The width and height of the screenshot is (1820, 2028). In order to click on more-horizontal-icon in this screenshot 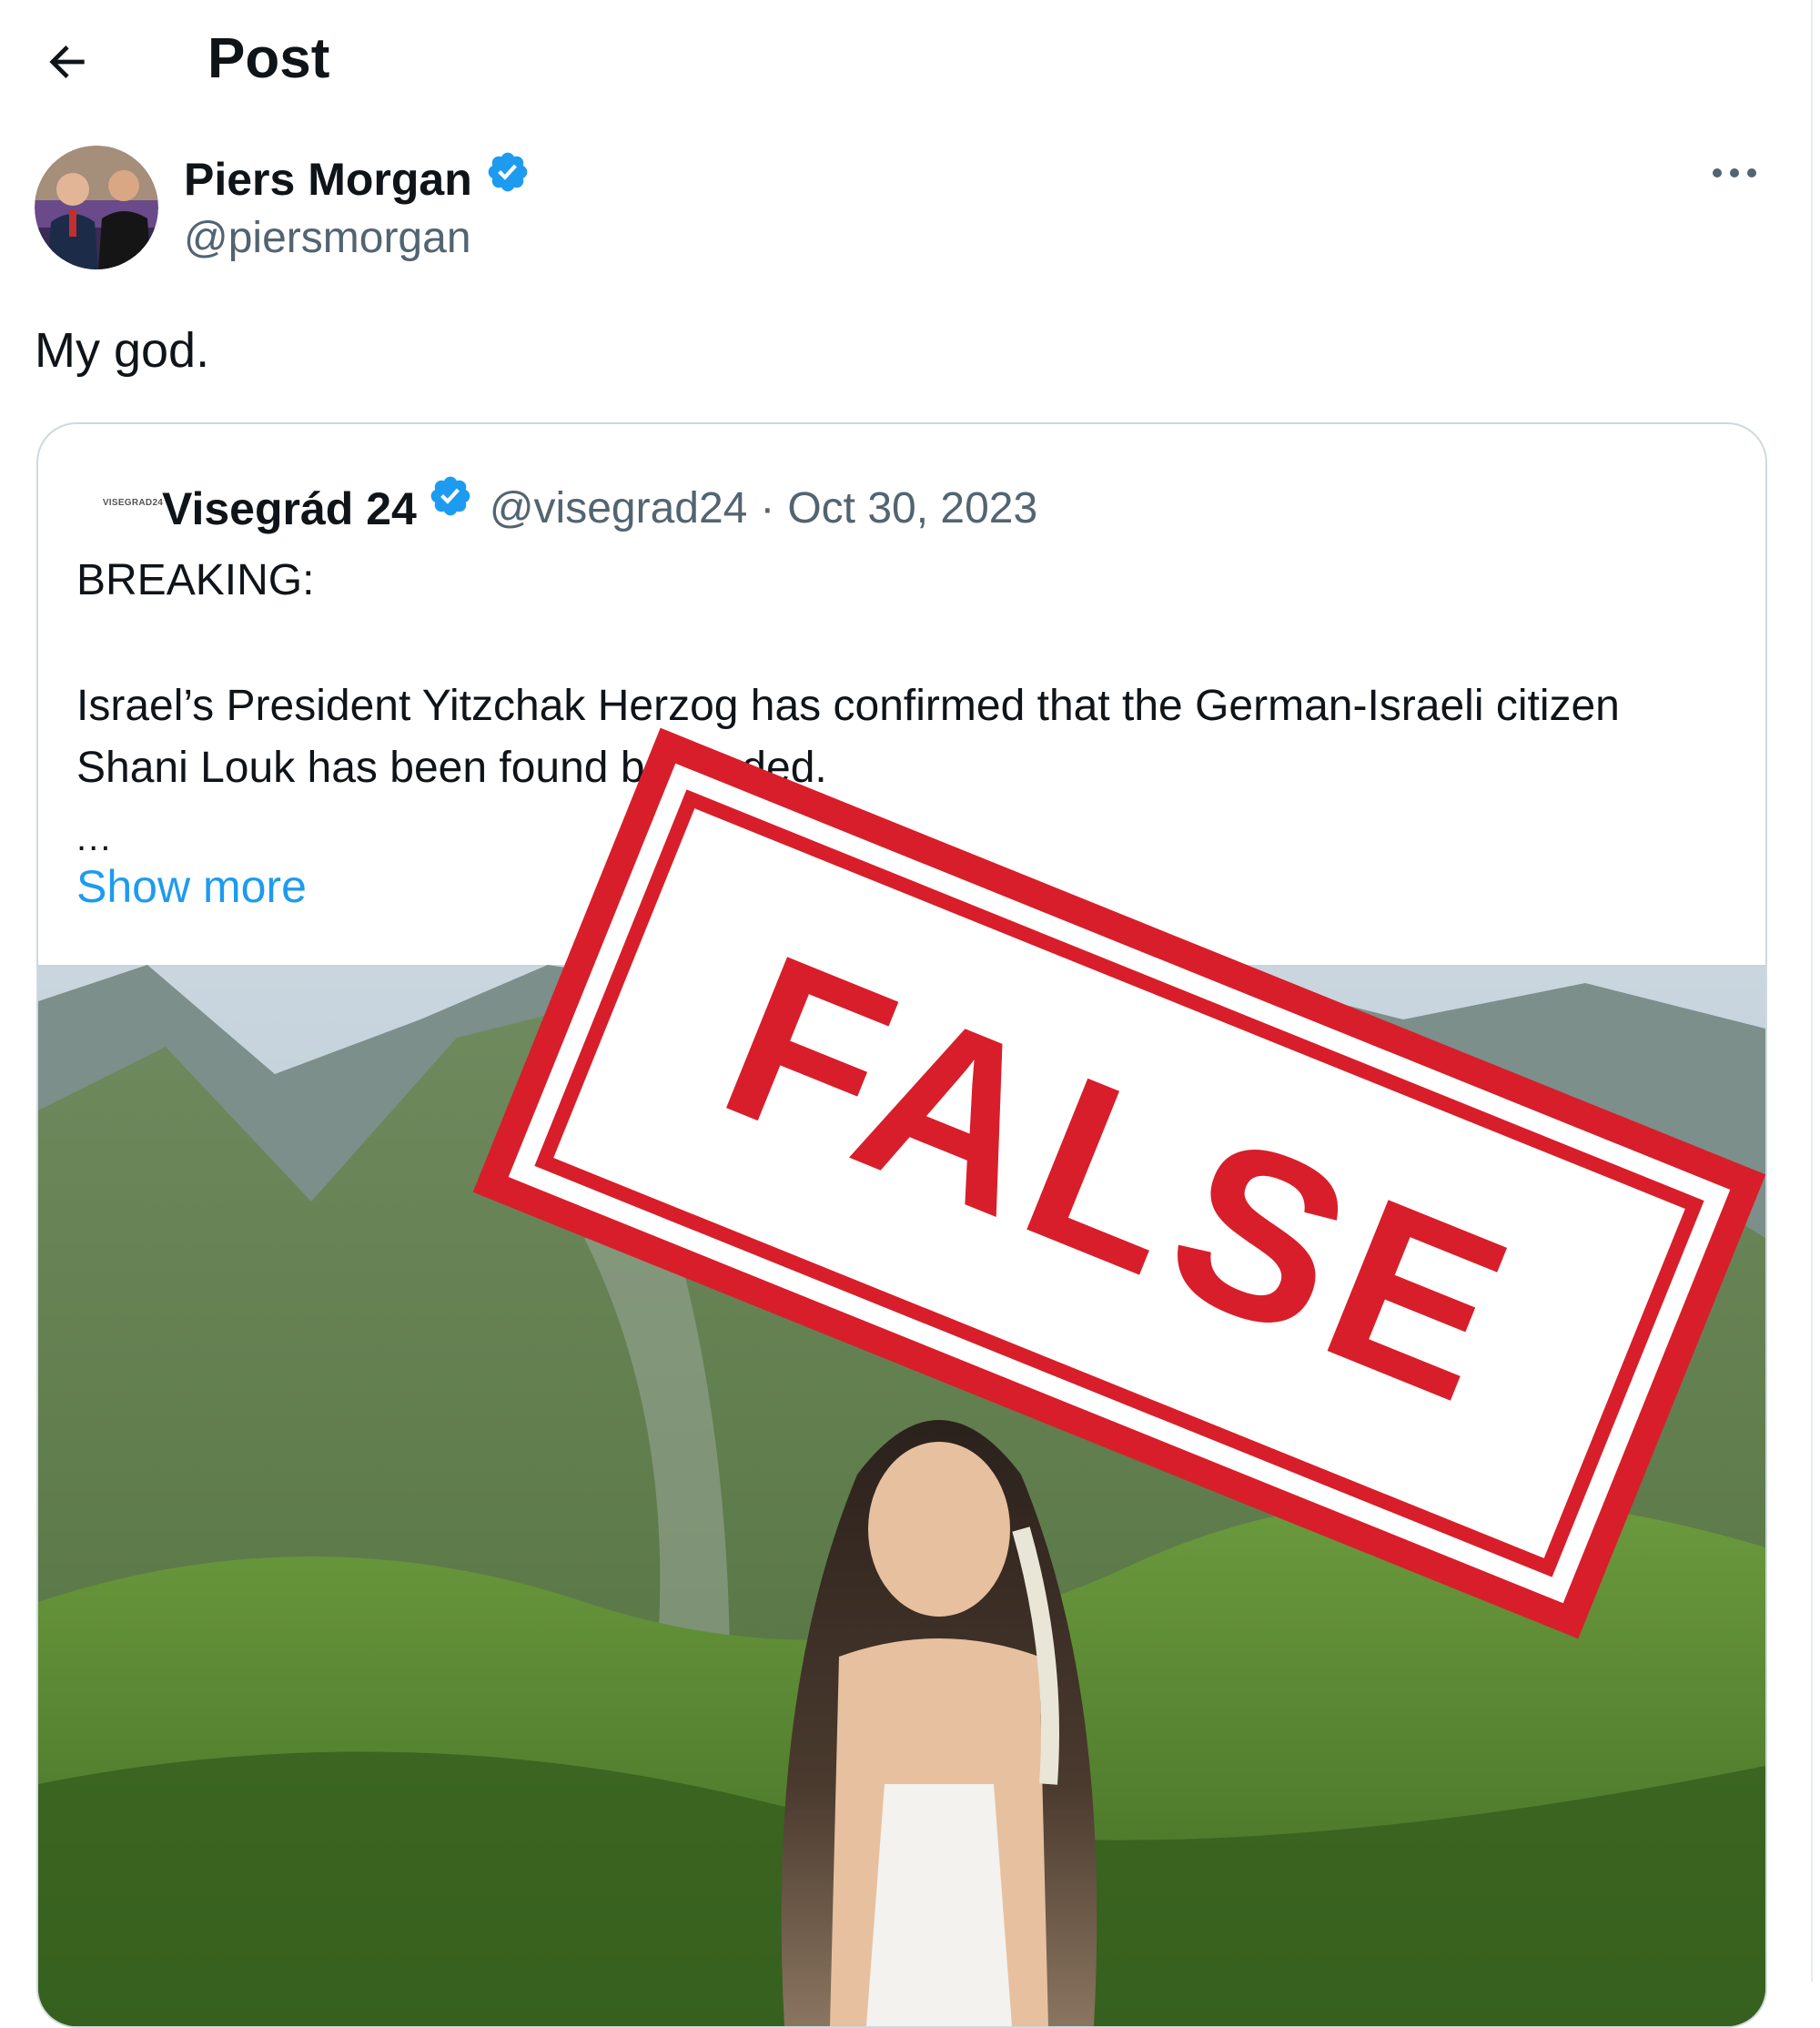, I will do `click(1735, 172)`.